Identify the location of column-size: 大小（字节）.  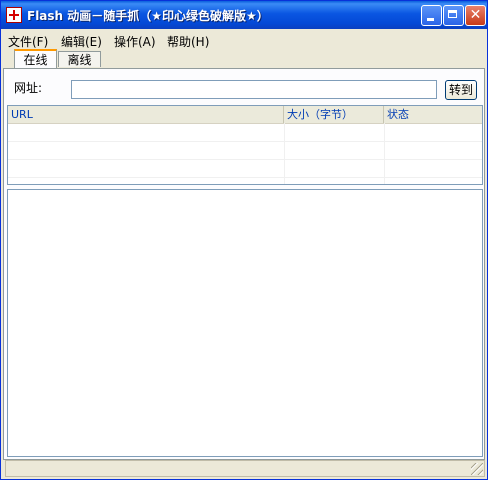
(334, 114).